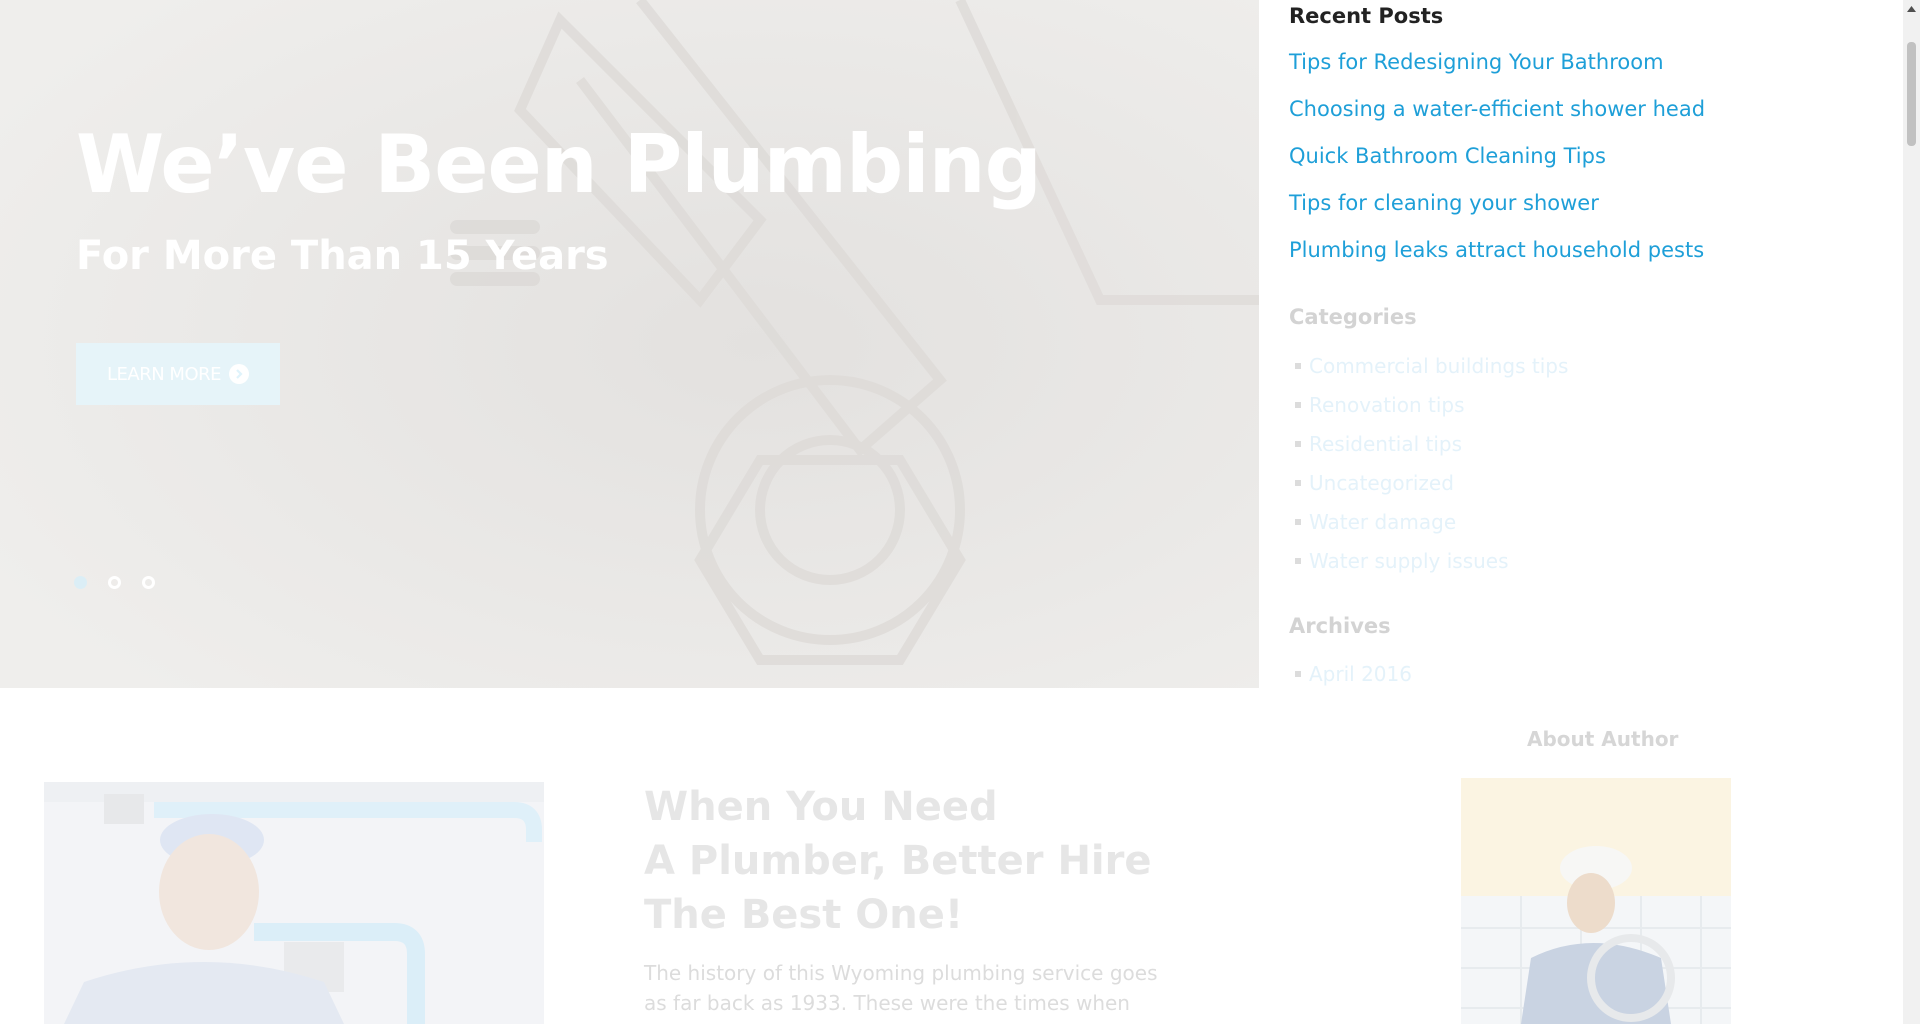  What do you see at coordinates (1340, 626) in the screenshot?
I see `archives-title: Archives` at bounding box center [1340, 626].